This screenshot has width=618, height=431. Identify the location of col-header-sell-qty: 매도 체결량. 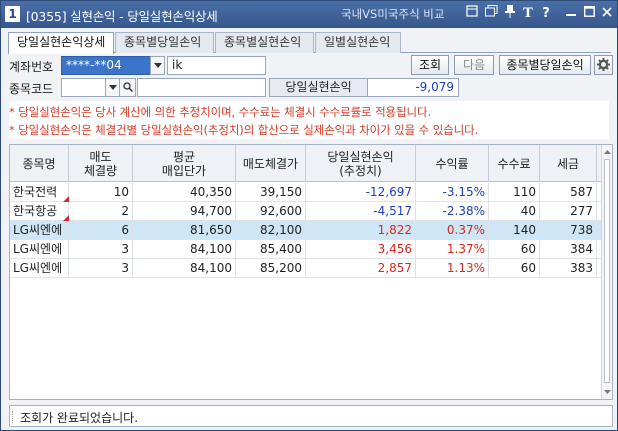
(101, 163).